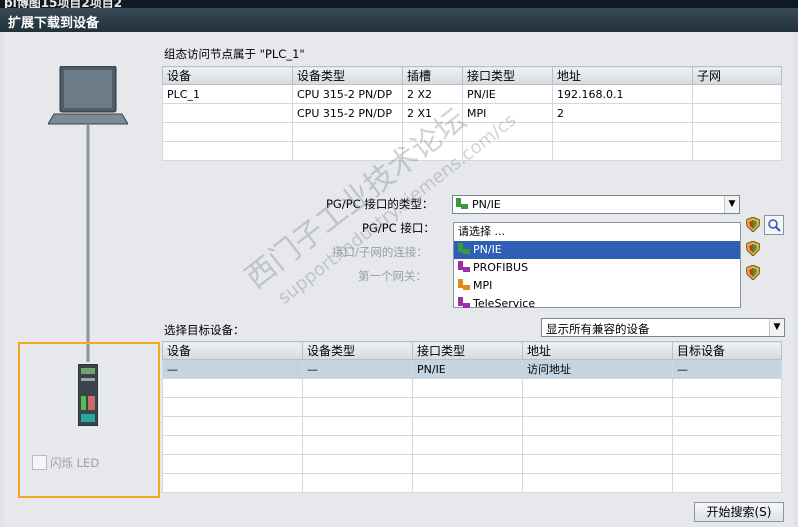 This screenshot has width=798, height=527. I want to click on cell: 访问地址, so click(597, 369).